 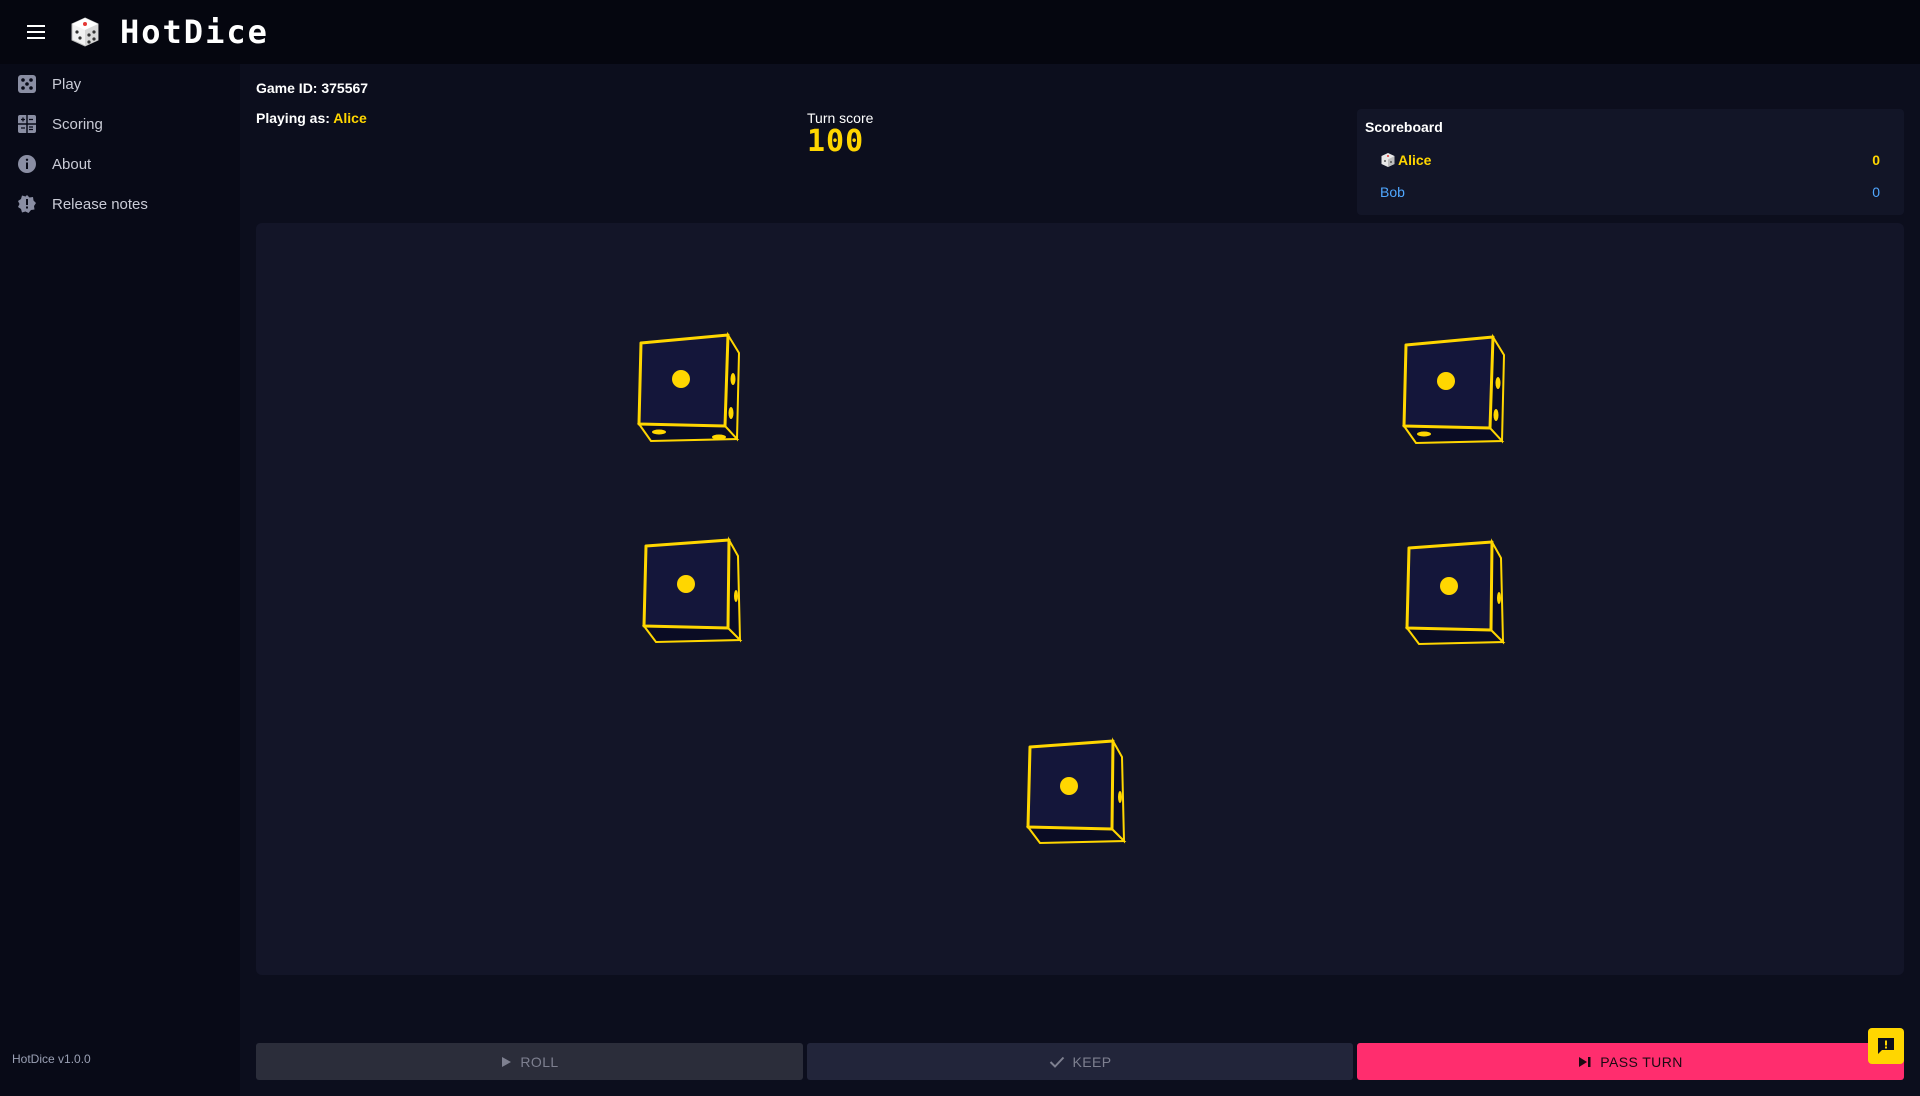 I want to click on player-name: Alice, so click(x=1415, y=160).